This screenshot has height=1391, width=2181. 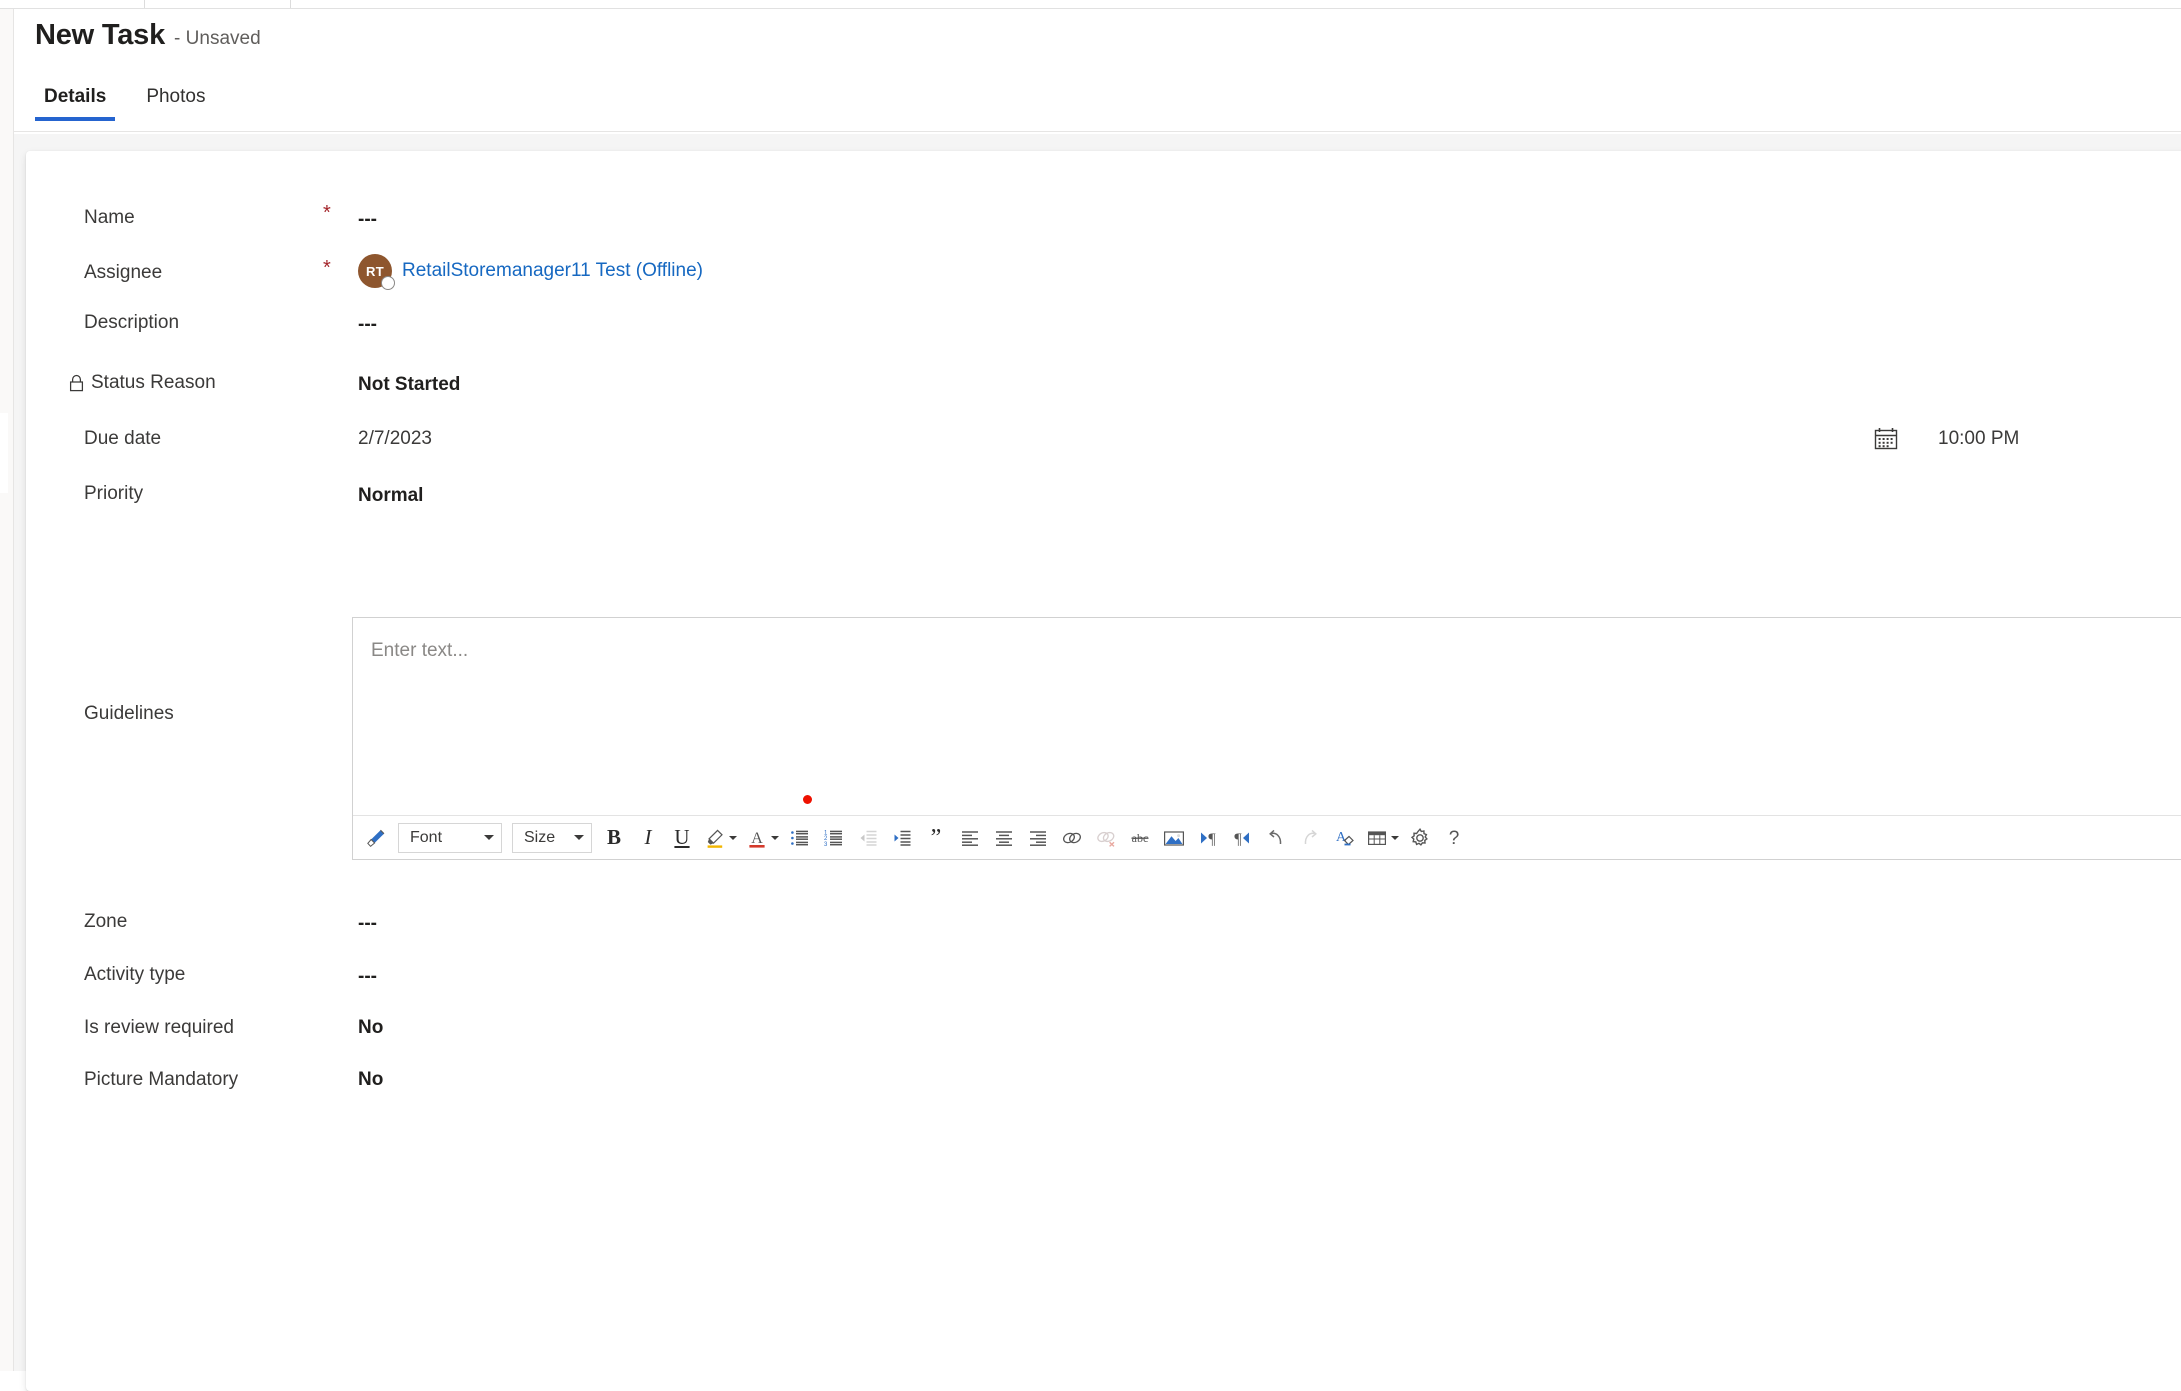 I want to click on field-label-status-reason: Status Reason, so click(x=142, y=383).